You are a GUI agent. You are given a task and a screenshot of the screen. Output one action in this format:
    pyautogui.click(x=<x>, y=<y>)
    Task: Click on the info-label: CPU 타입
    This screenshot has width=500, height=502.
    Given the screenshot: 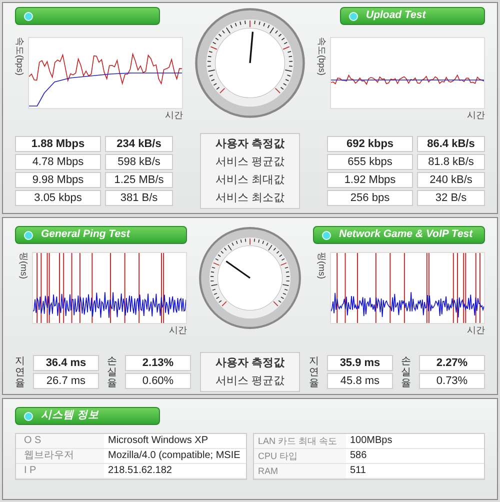 What is the action you would take?
    pyautogui.click(x=300, y=456)
    